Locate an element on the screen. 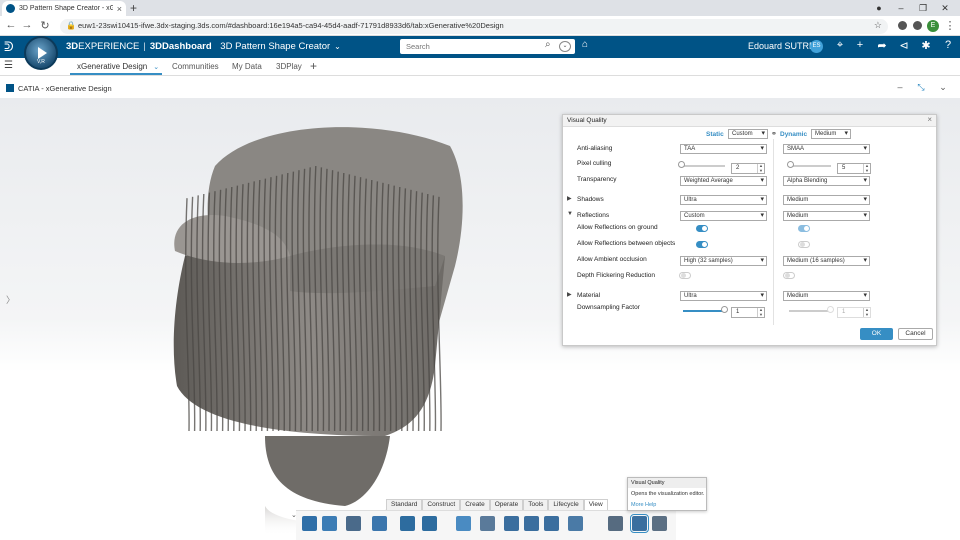 Image resolution: width=960 pixels, height=540 pixels. minimize-widget-icon: – is located at coordinates (900, 87).